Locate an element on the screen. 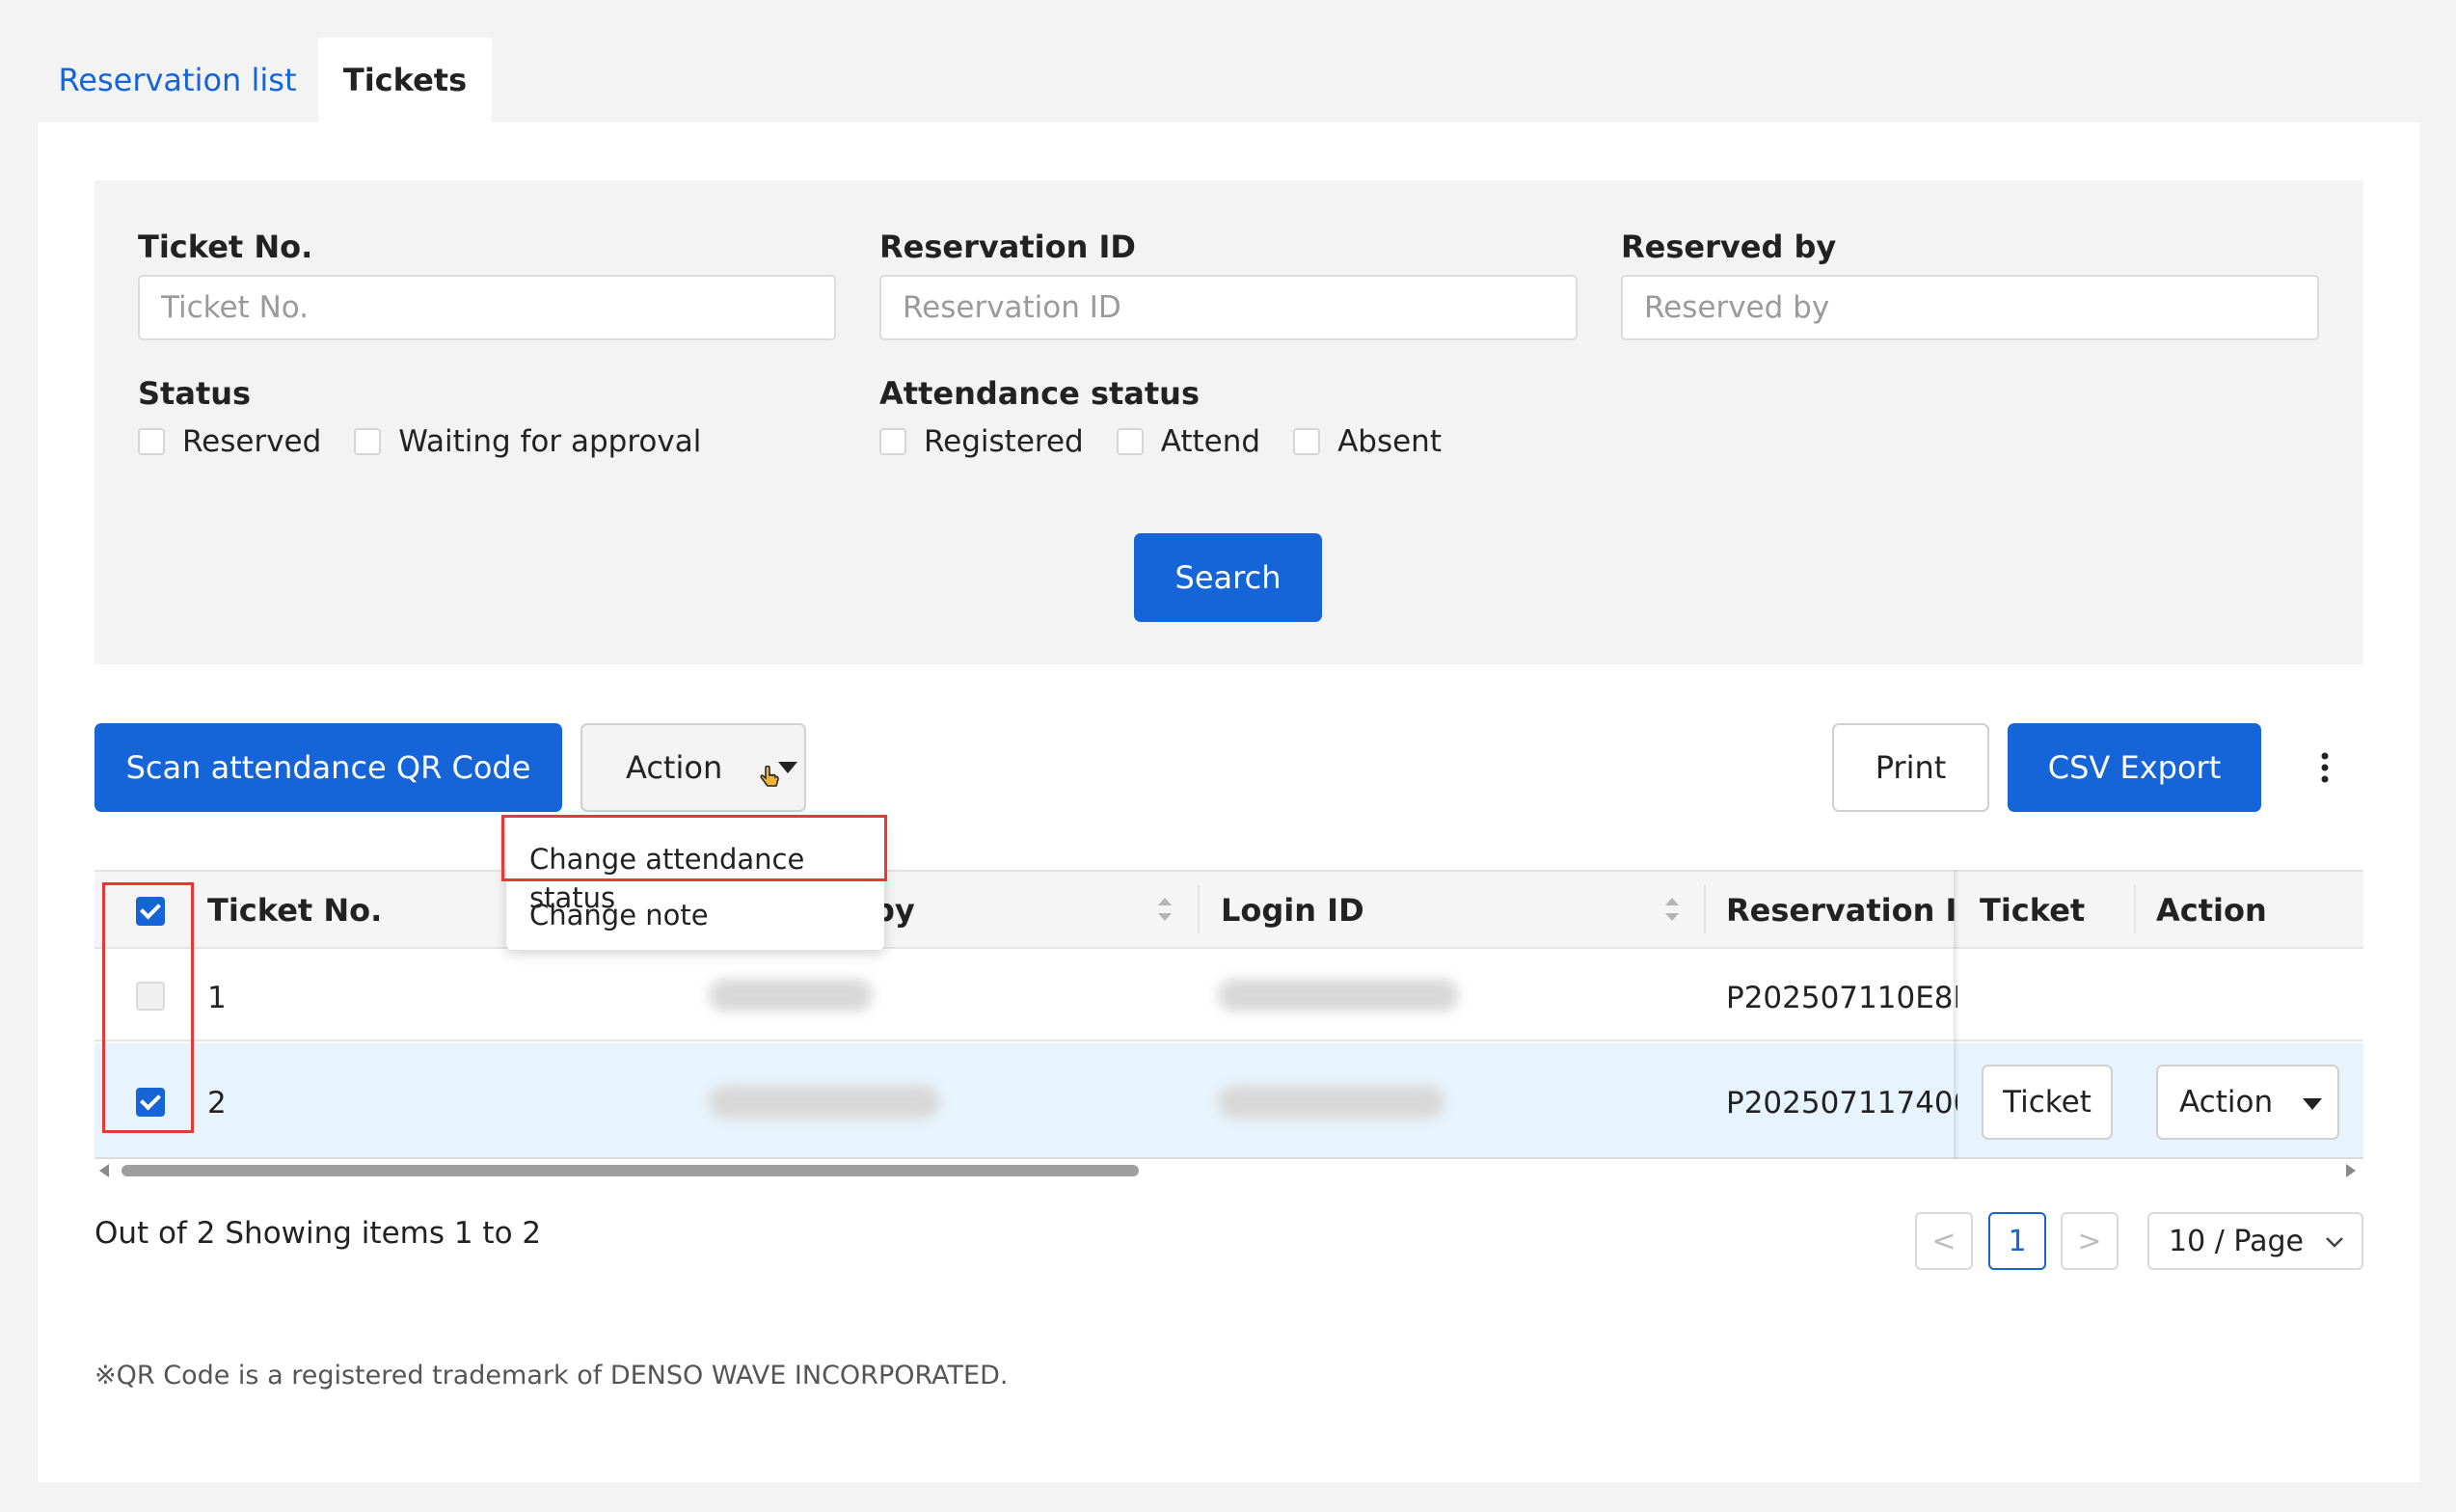  attendance-status-options: Registered Attend Absent is located at coordinates (1176, 441).